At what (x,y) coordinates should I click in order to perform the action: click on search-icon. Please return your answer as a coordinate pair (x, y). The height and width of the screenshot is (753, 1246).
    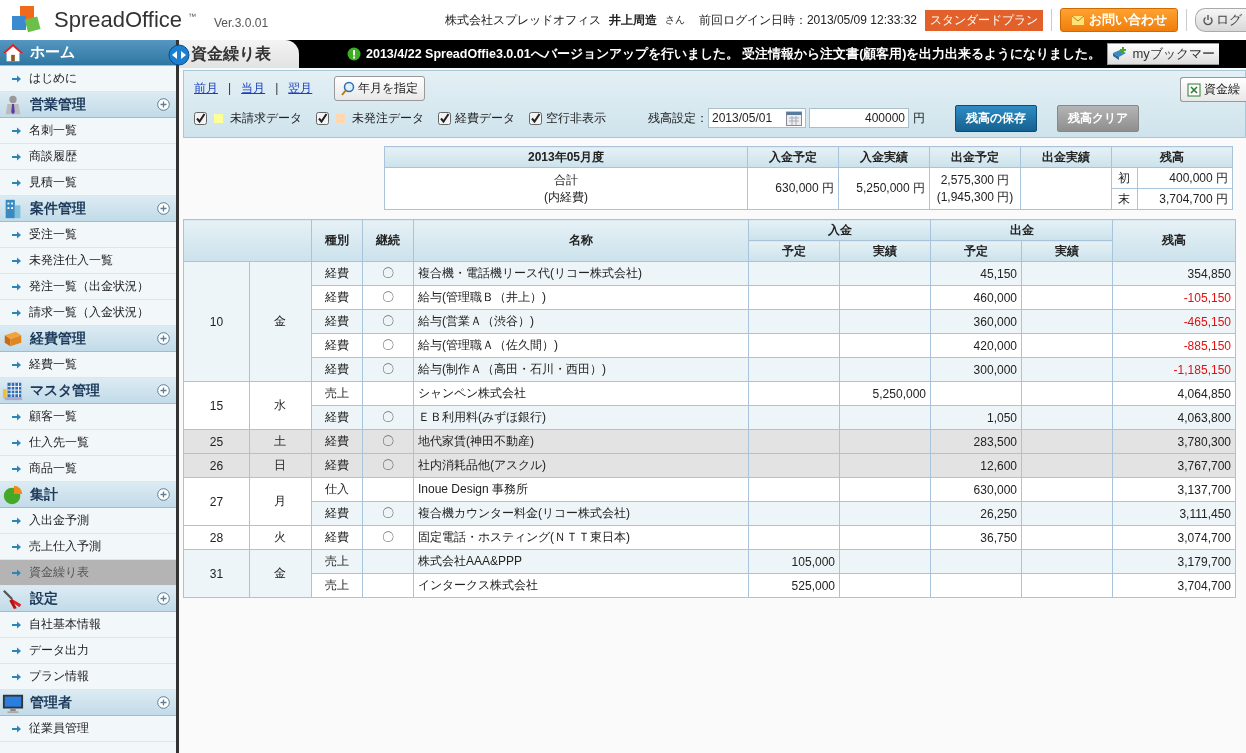
    Looking at the image, I should click on (348, 88).